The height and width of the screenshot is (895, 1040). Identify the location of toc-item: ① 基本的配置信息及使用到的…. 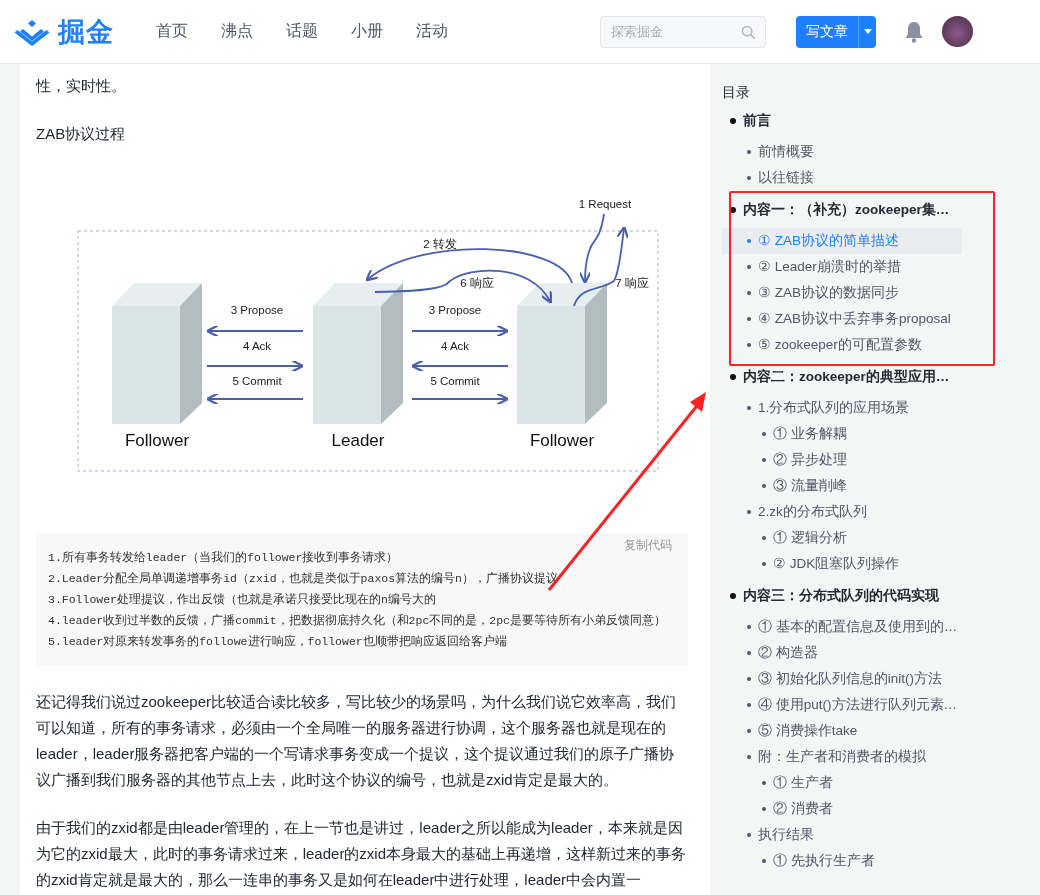
(842, 627).